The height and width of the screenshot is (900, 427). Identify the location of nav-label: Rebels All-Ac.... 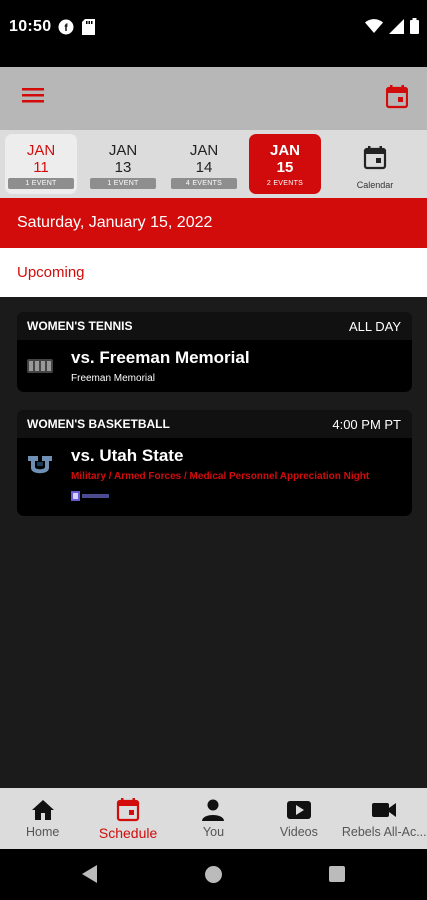
(384, 832).